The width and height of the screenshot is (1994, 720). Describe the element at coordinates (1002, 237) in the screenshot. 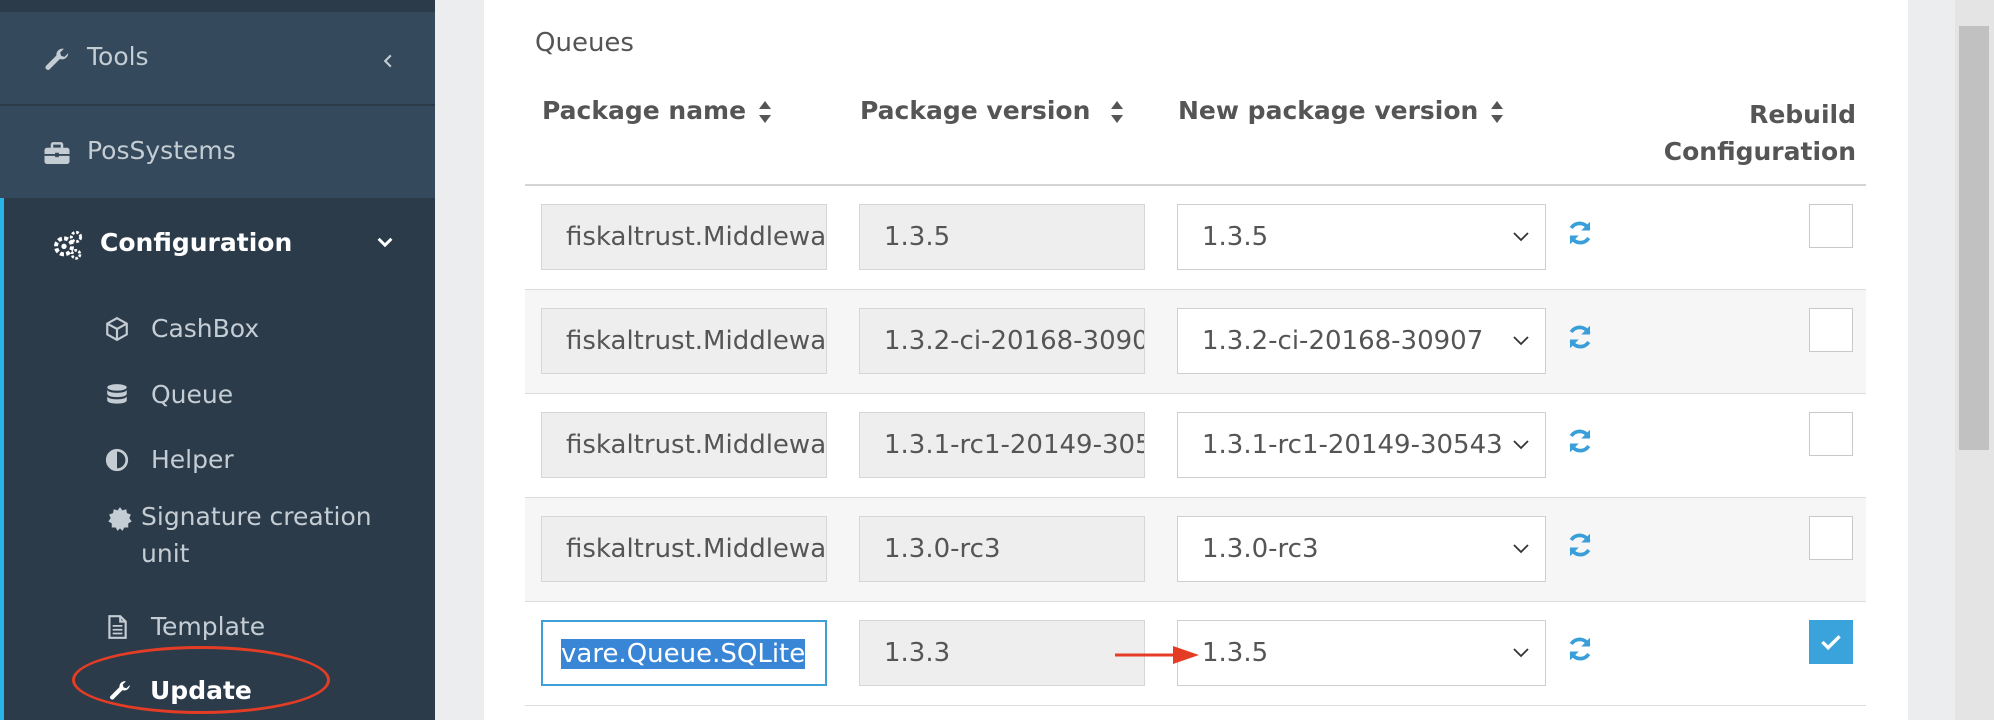

I see `package-version-field: 1.3.5` at that location.